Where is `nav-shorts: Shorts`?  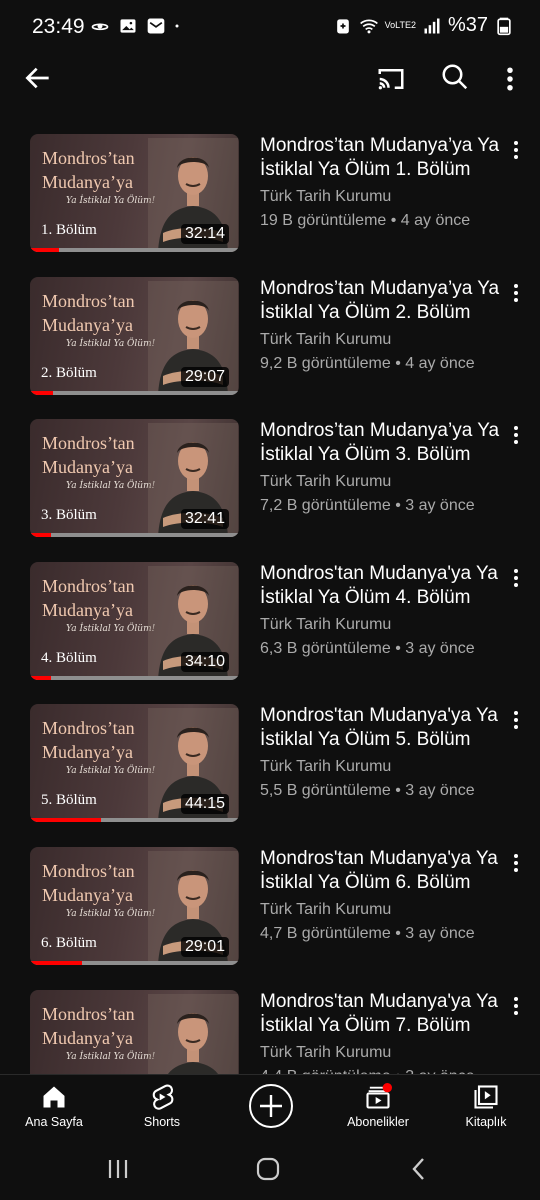 nav-shorts: Shorts is located at coordinates (162, 1105).